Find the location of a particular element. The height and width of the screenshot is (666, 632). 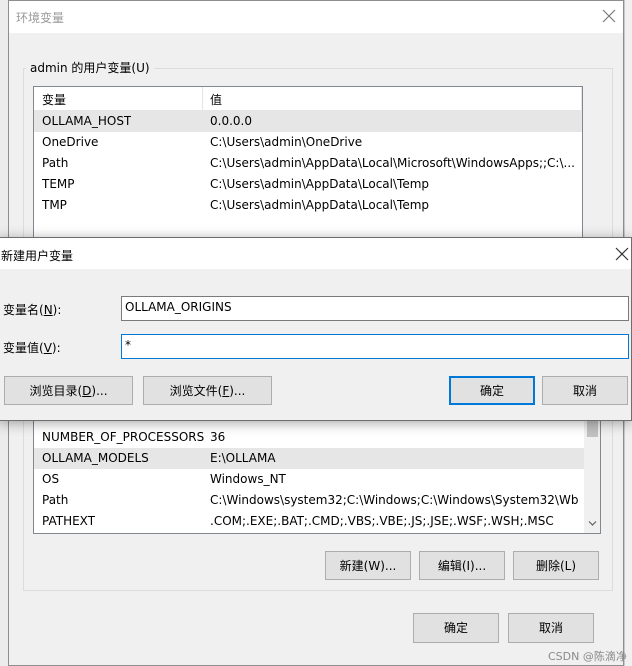

variable-name: PATHEXT is located at coordinates (69, 521).